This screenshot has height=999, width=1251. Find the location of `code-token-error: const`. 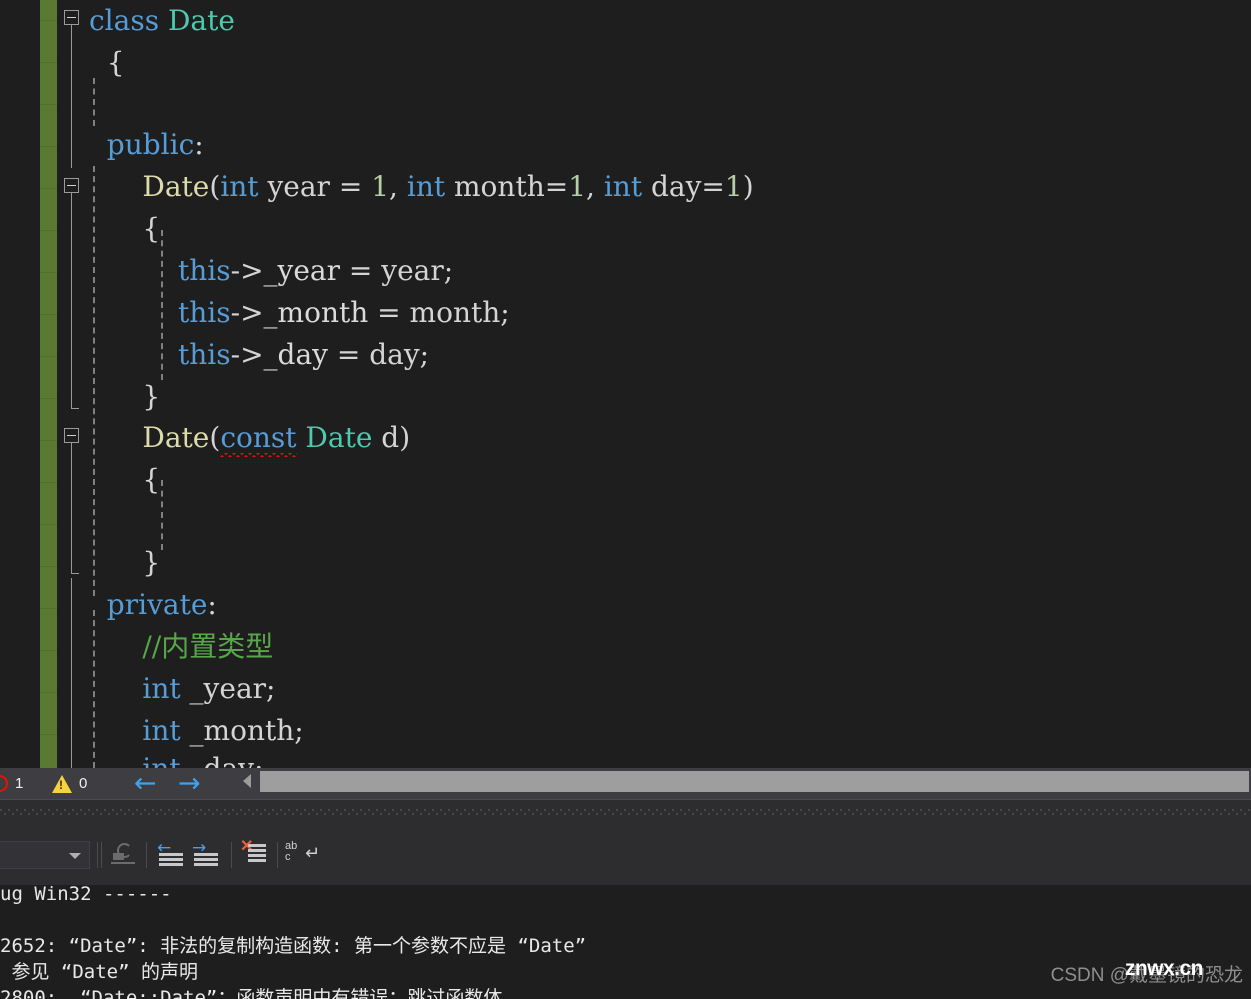

code-token-error: const is located at coordinates (258, 438).